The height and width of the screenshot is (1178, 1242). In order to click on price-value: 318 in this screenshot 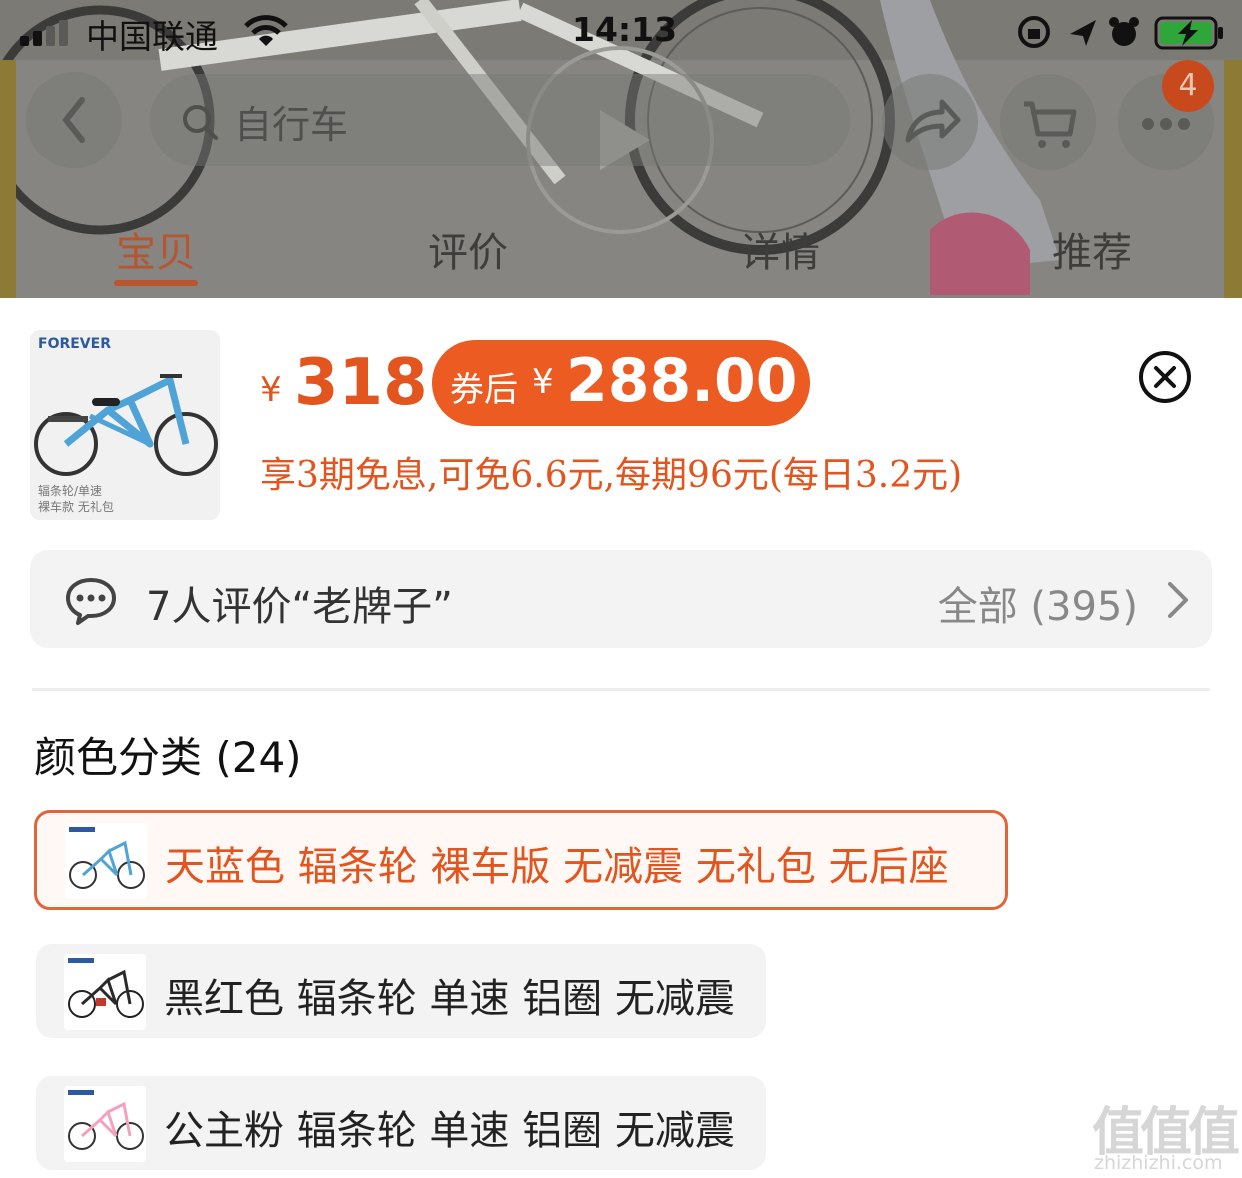, I will do `click(361, 383)`.